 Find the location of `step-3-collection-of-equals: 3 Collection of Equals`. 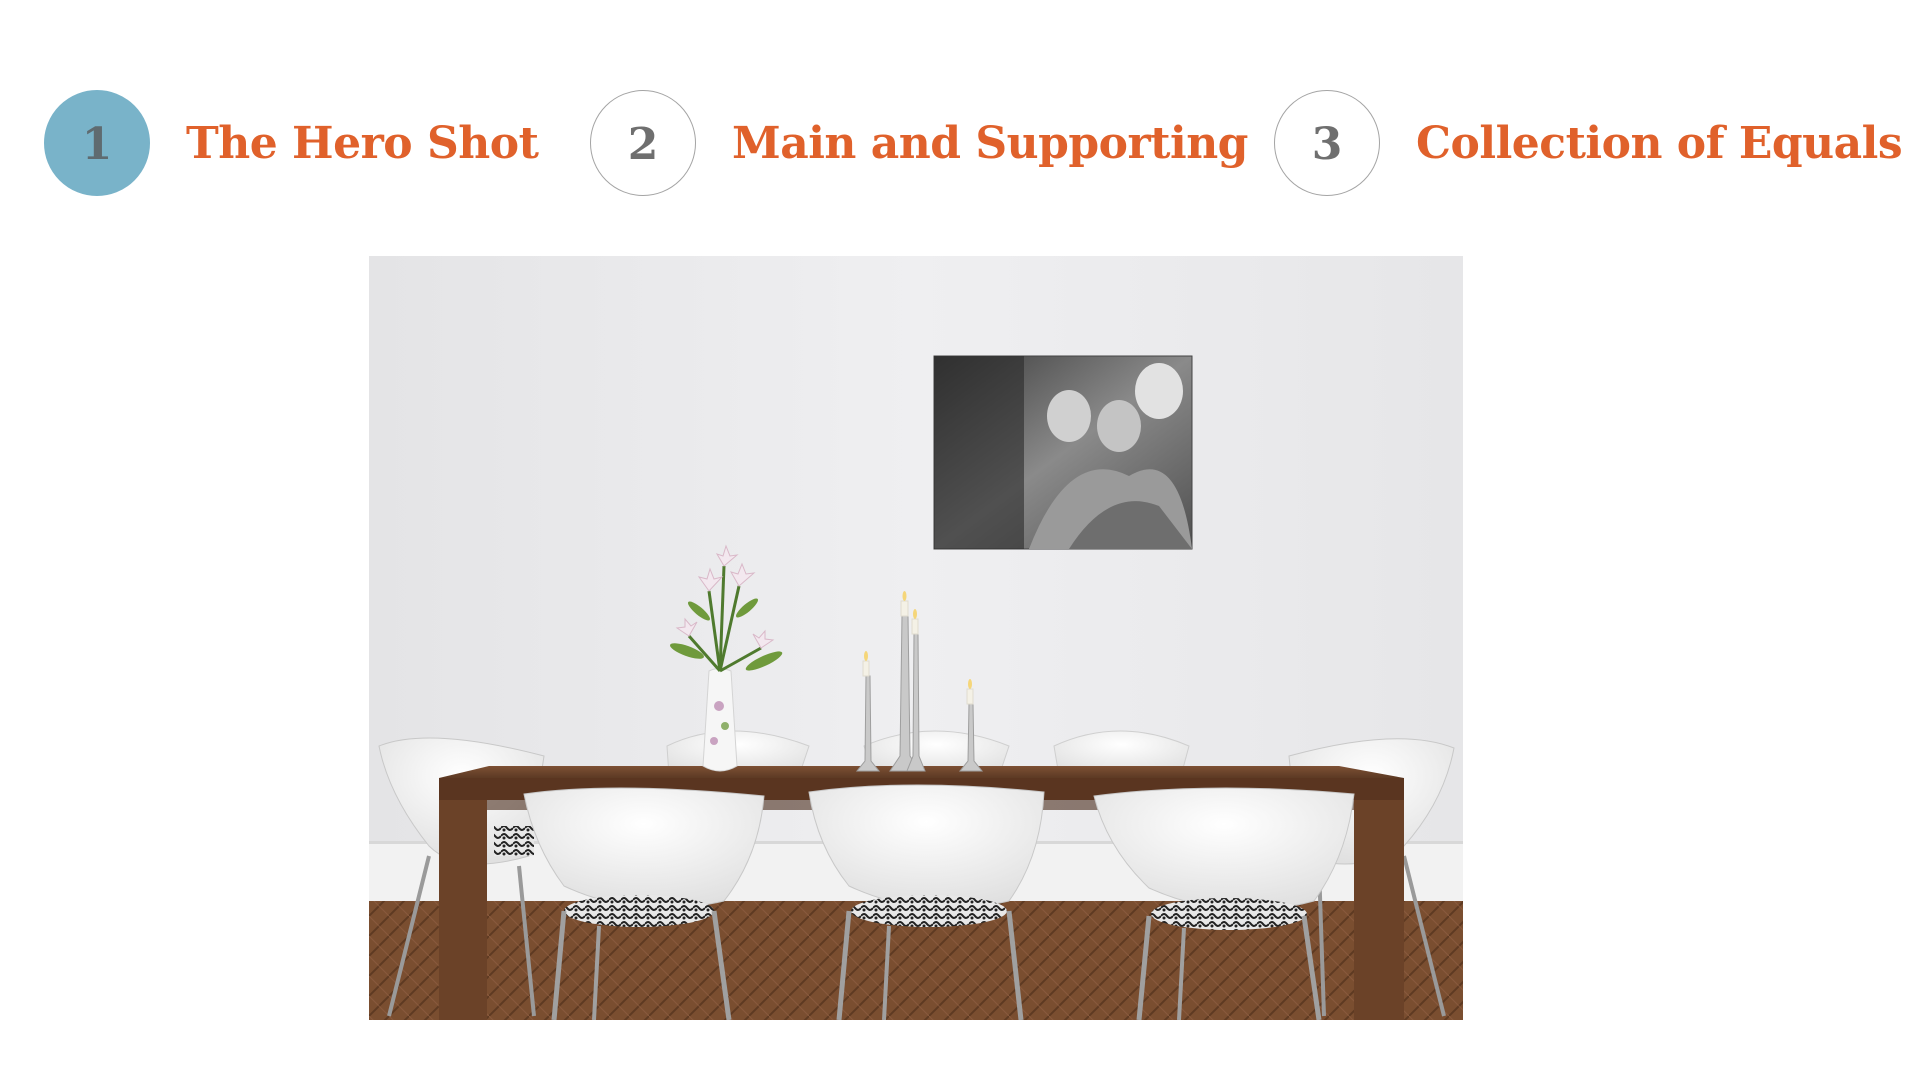

step-3-collection-of-equals: 3 Collection of Equals is located at coordinates (1588, 143).